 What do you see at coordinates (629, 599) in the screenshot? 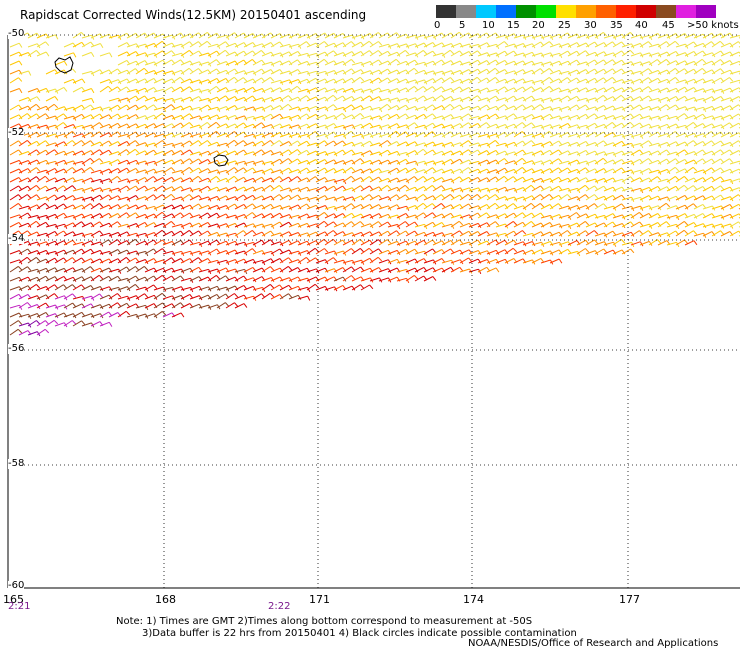
I see `lon-label-177: 177` at bounding box center [629, 599].